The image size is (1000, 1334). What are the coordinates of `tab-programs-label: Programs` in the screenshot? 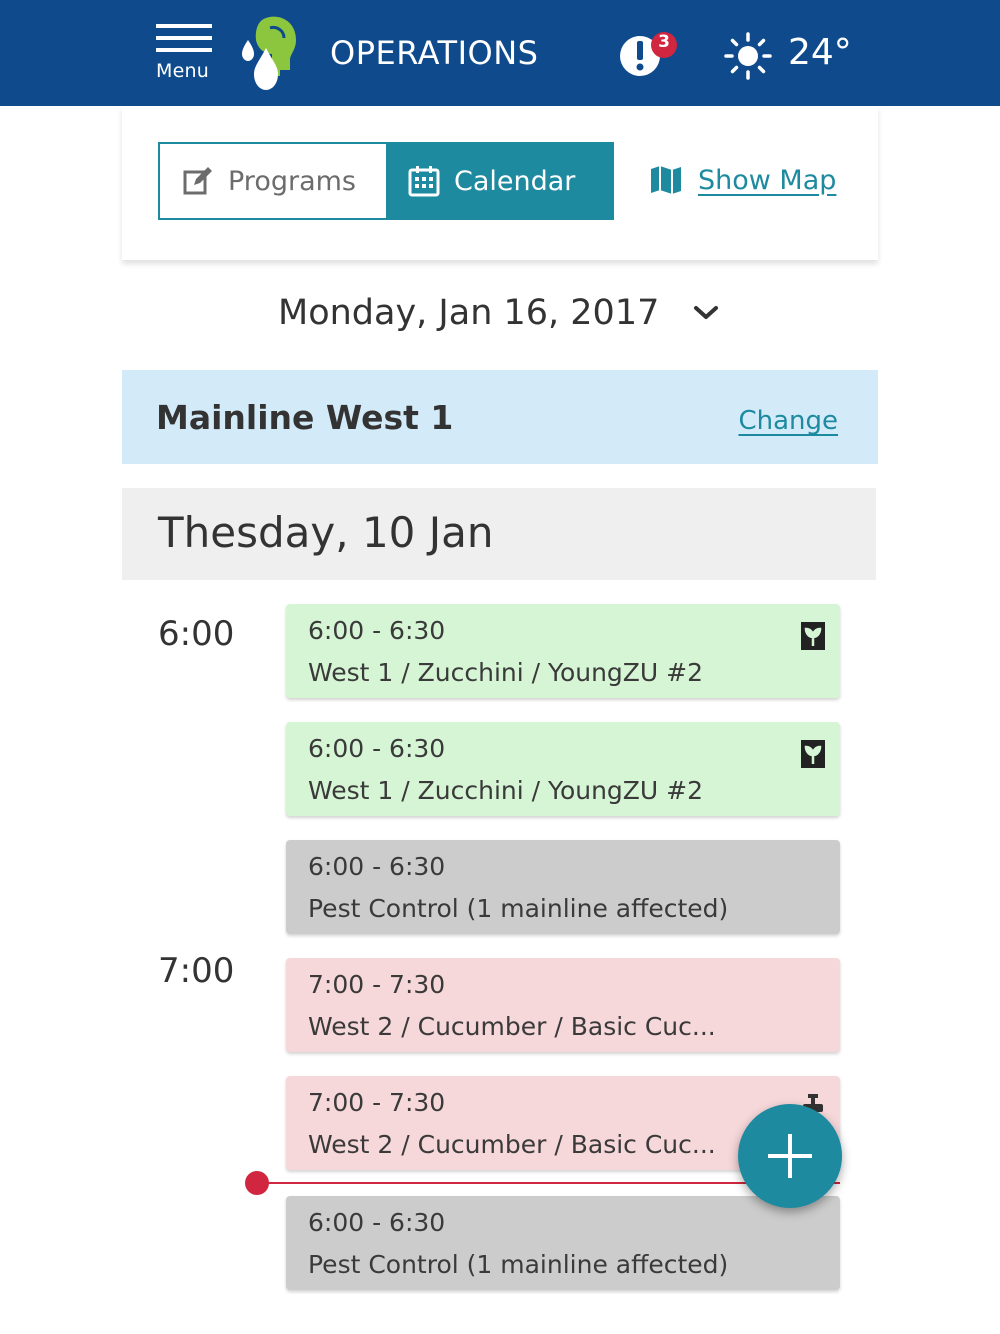 It's located at (292, 181).